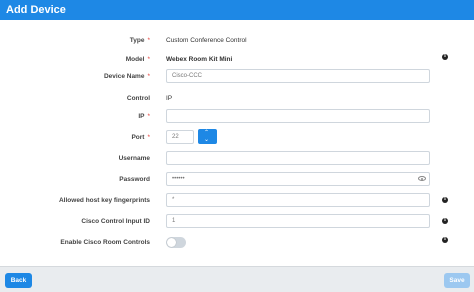  Describe the element at coordinates (140, 137) in the screenshot. I see `port-label: Port *` at that location.